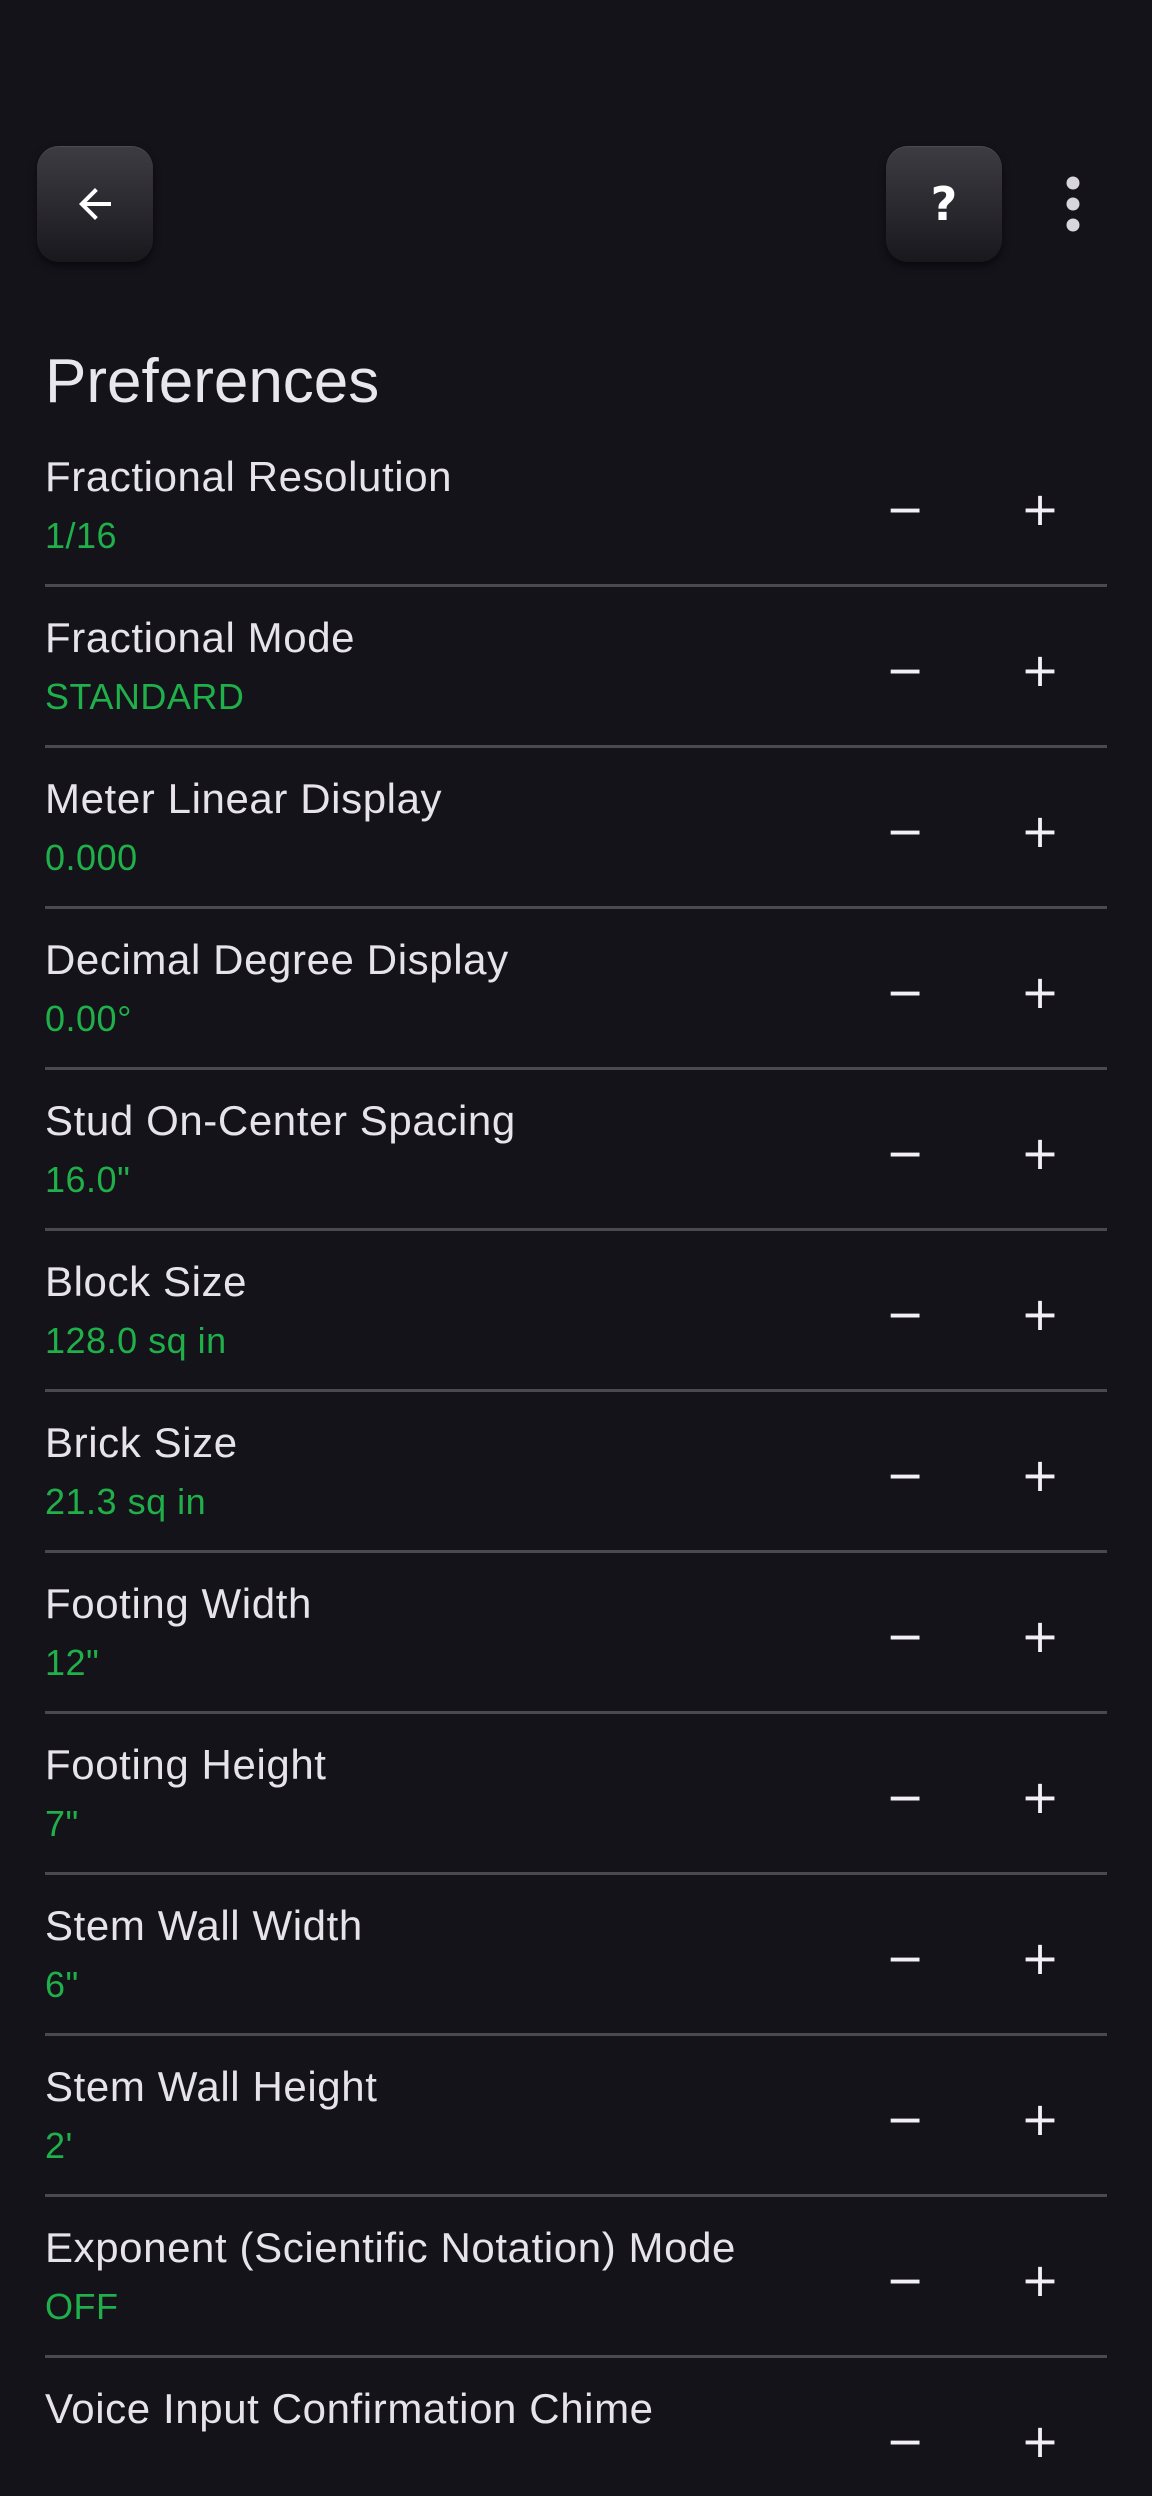 The height and width of the screenshot is (2496, 1152). What do you see at coordinates (576, 1633) in the screenshot?
I see `pref-row-footing-width: Footing Width 12" − +` at bounding box center [576, 1633].